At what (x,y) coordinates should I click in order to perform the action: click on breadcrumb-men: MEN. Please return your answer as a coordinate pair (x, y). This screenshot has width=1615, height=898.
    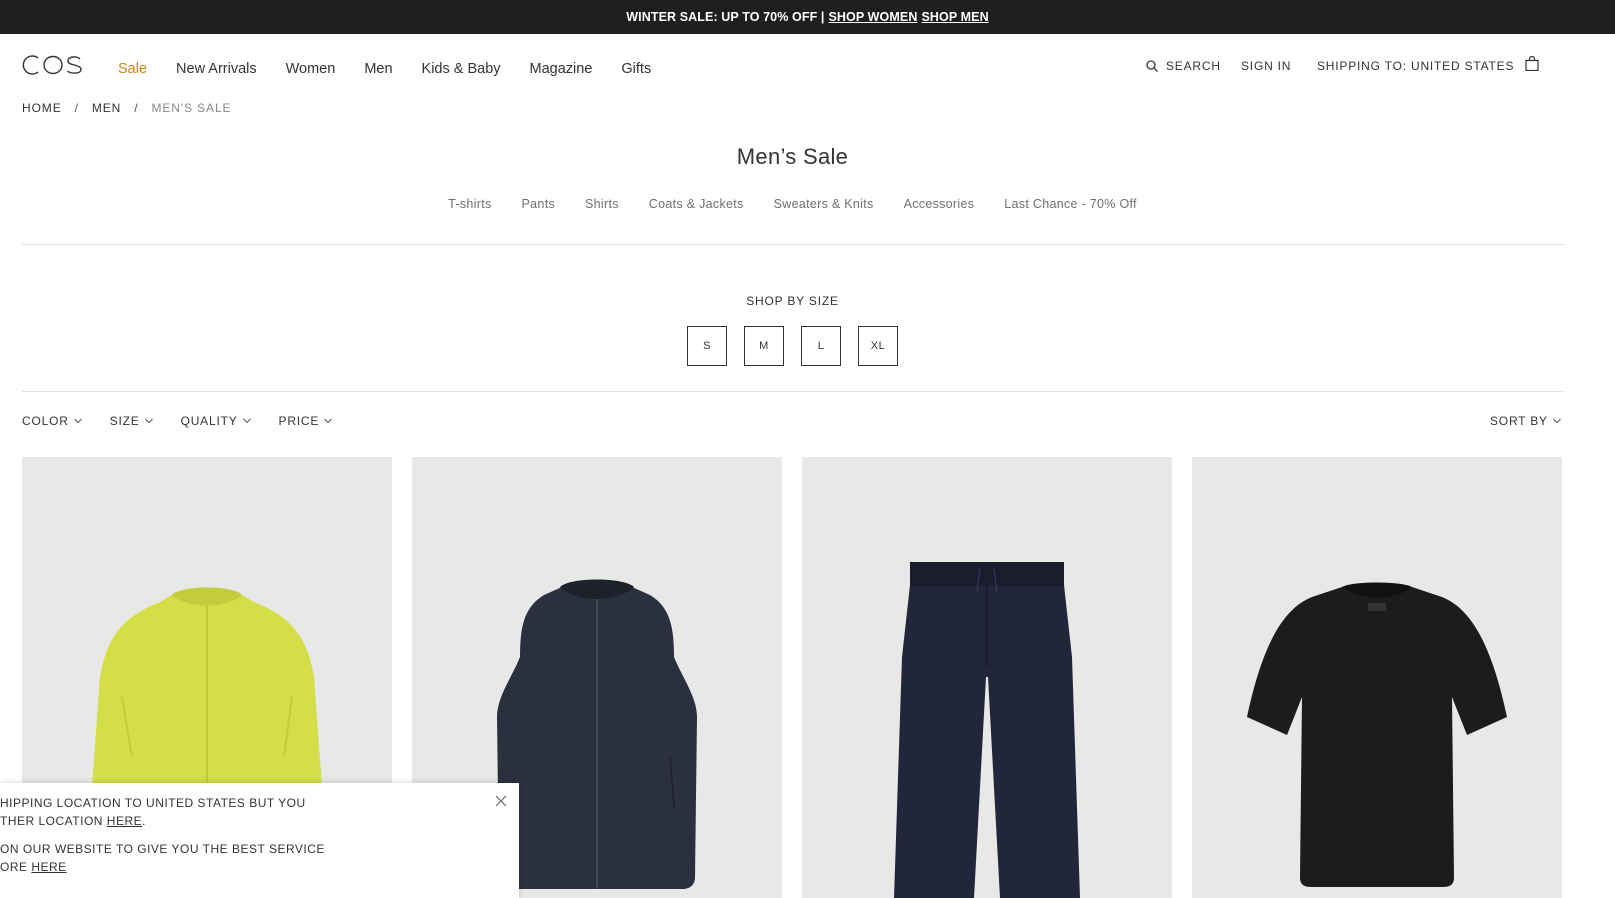
    Looking at the image, I should click on (106, 108).